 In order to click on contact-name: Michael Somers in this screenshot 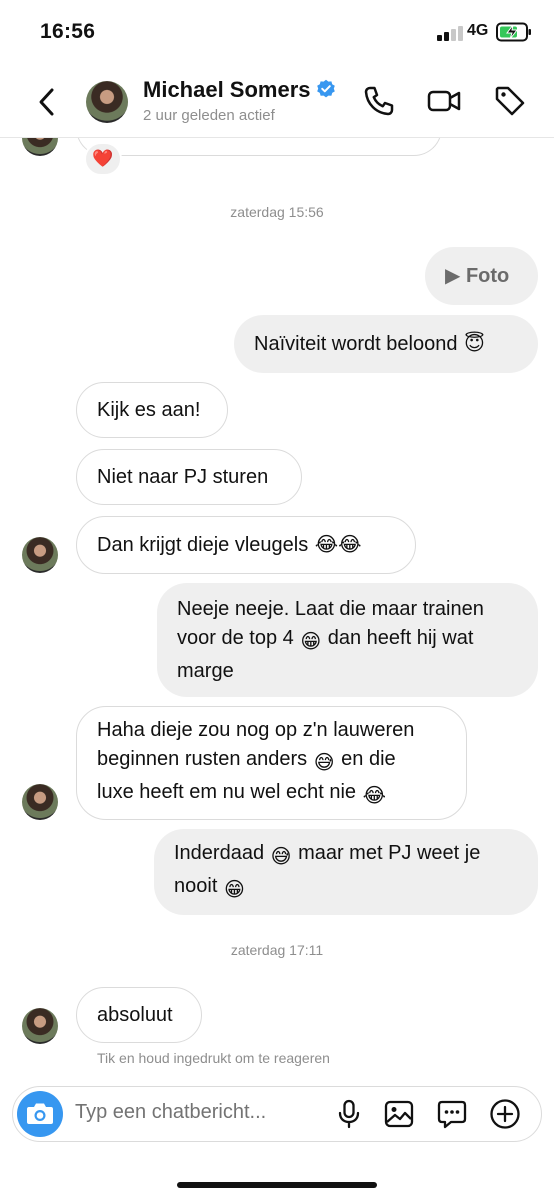, I will do `click(227, 89)`.